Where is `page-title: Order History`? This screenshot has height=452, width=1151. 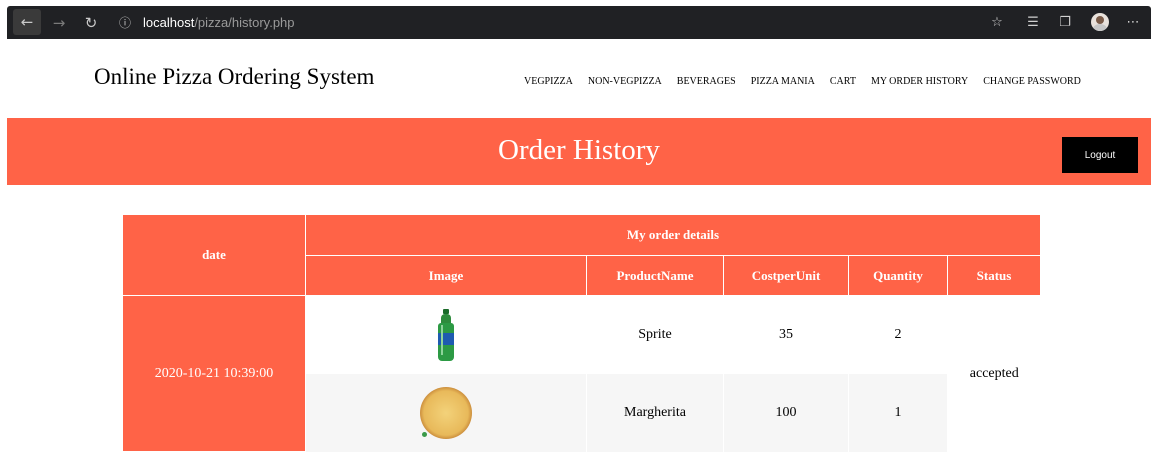 page-title: Order History is located at coordinates (579, 150).